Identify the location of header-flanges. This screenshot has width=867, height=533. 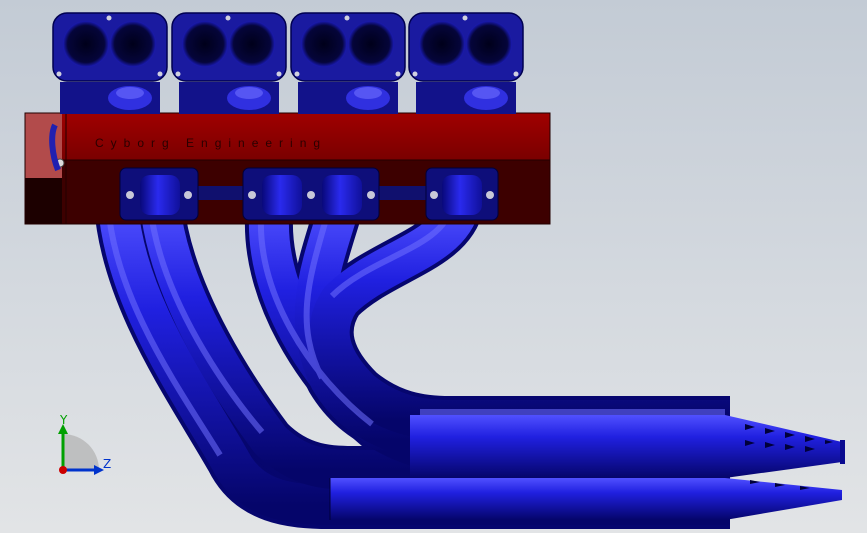
(309, 194).